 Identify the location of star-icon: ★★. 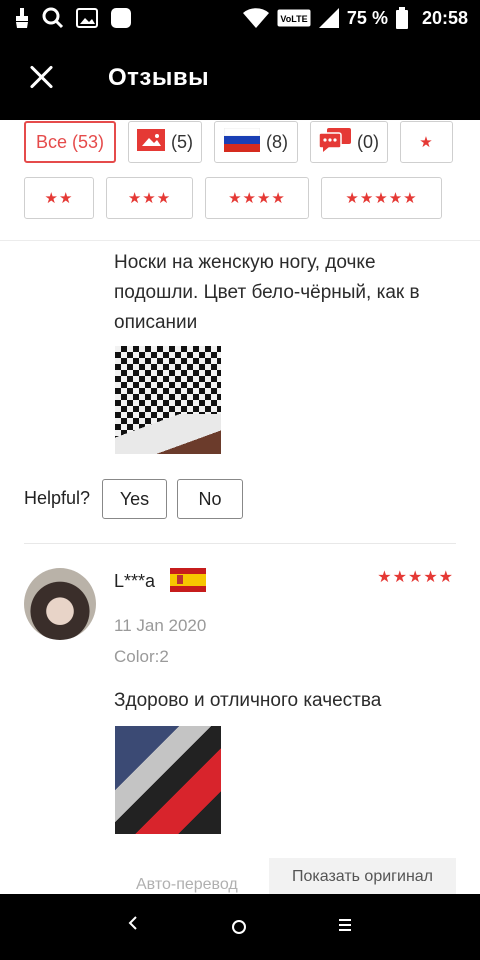
(59, 198).